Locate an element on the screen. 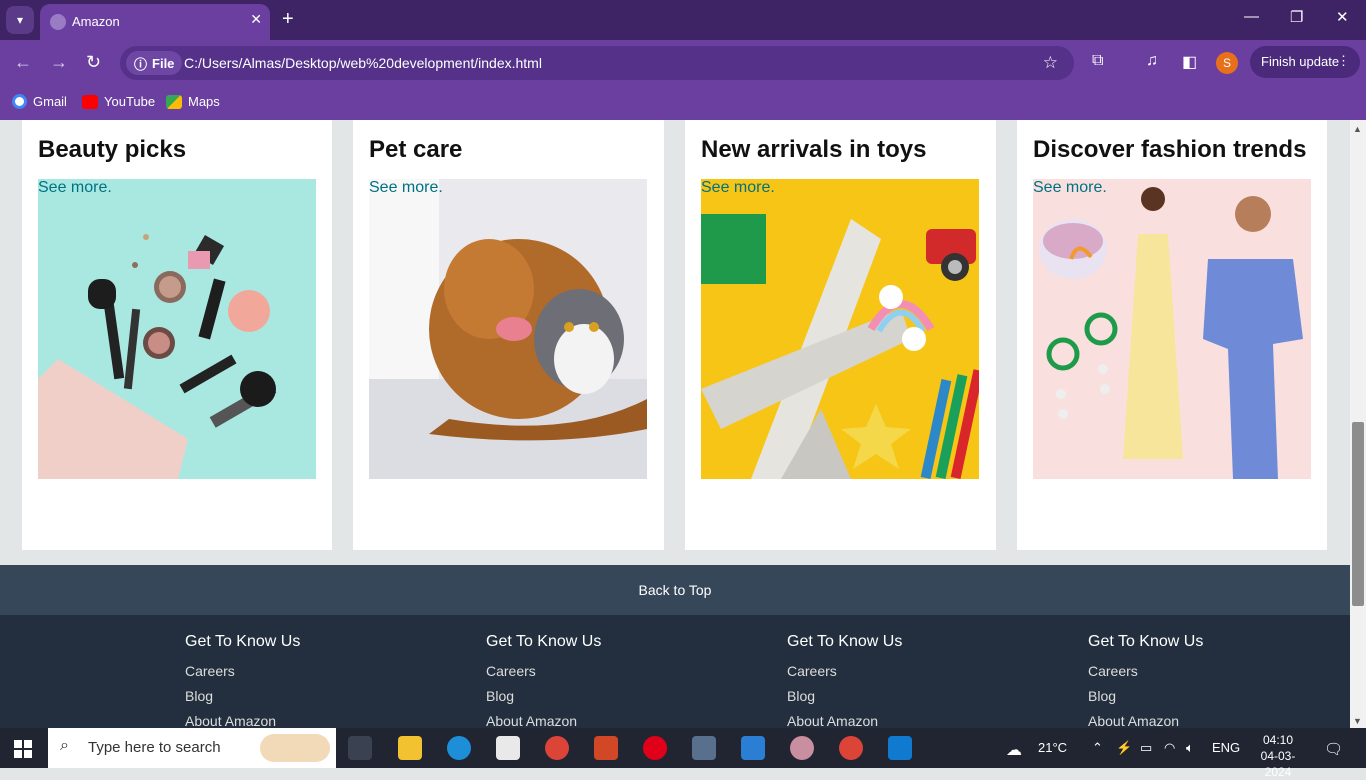  bookmark-label: Gmail is located at coordinates (50, 101).